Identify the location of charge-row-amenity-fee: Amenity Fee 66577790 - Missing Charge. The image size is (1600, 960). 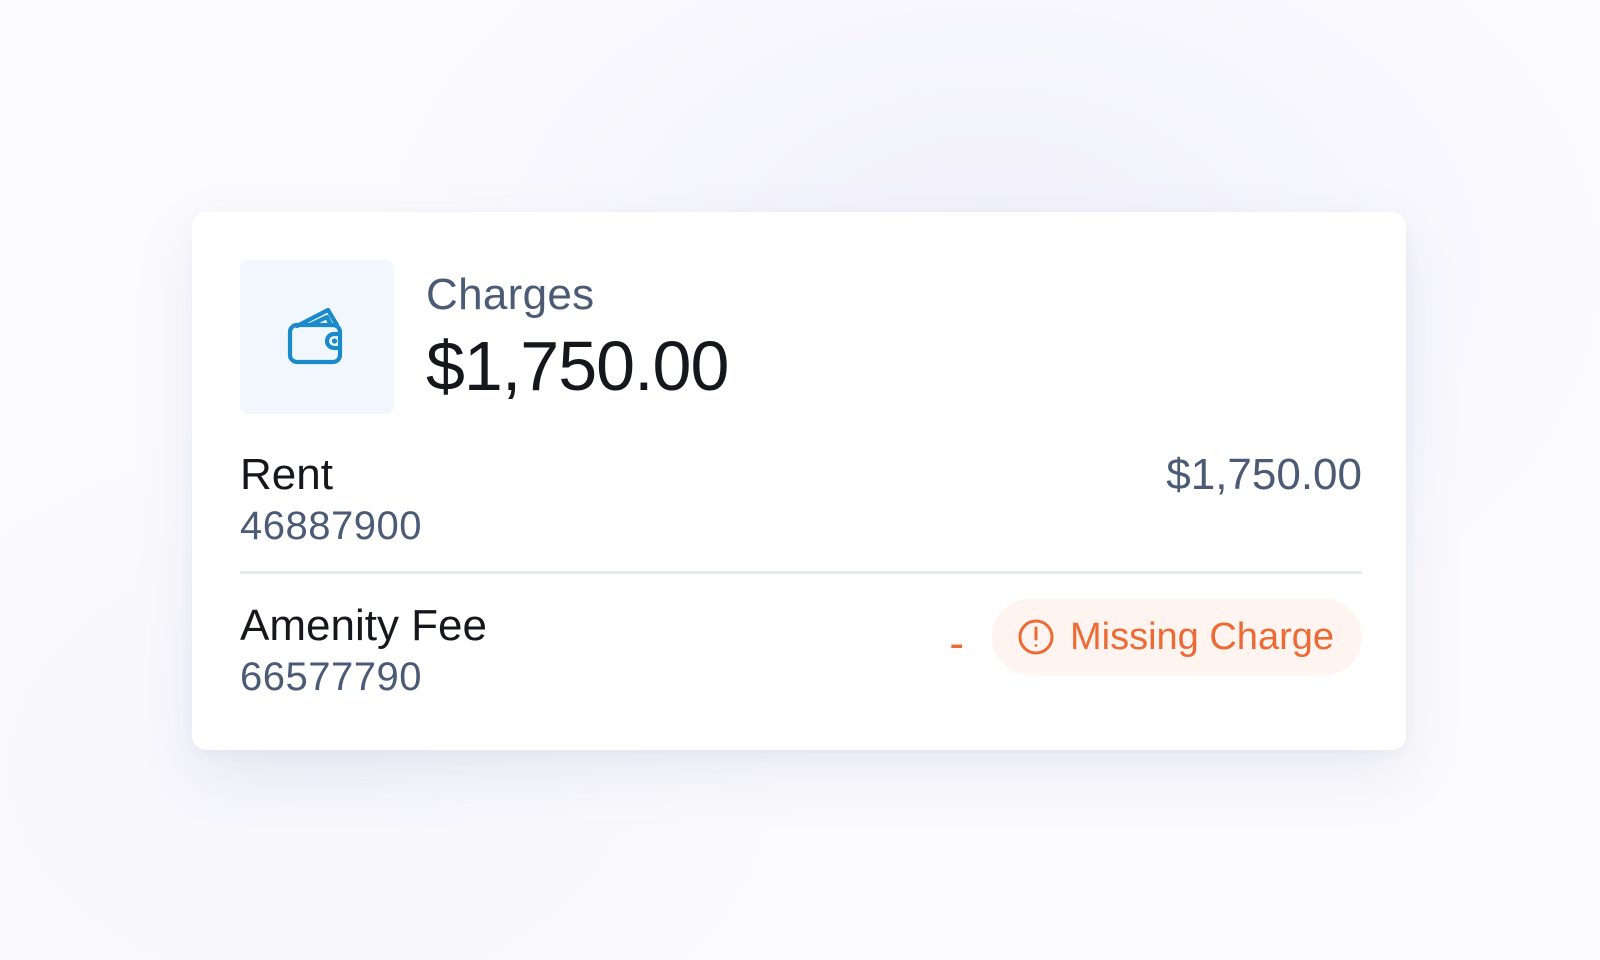
(801, 654).